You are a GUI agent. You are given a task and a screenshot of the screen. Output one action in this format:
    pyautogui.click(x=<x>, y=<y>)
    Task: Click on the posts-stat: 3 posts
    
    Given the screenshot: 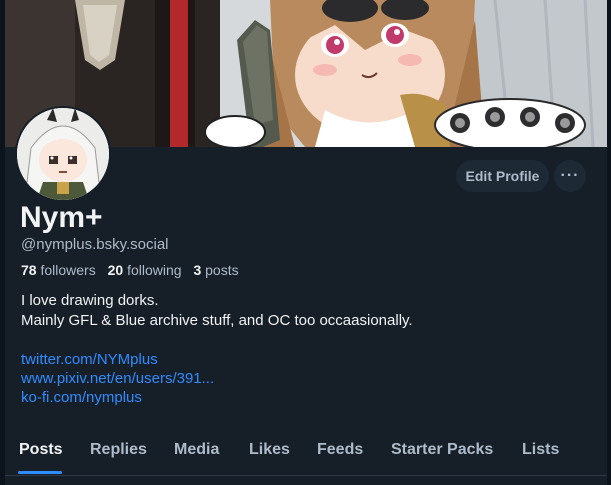 What is the action you would take?
    pyautogui.click(x=215, y=270)
    